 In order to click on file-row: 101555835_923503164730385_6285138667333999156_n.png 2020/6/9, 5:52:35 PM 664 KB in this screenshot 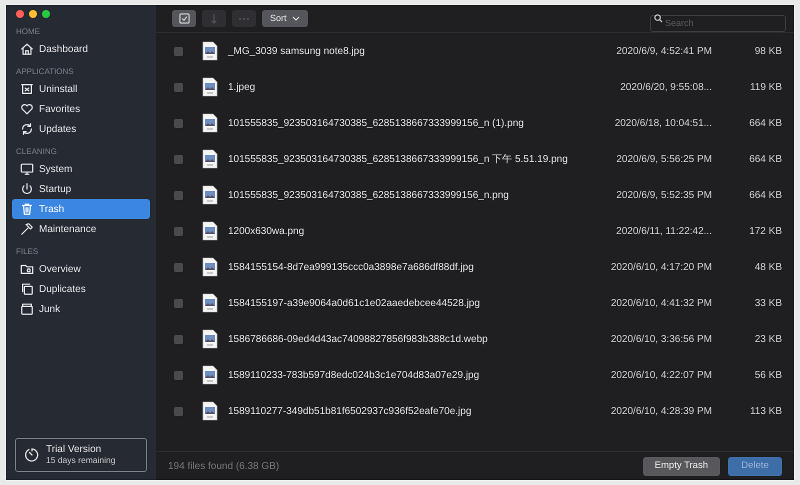, I will do `click(475, 195)`.